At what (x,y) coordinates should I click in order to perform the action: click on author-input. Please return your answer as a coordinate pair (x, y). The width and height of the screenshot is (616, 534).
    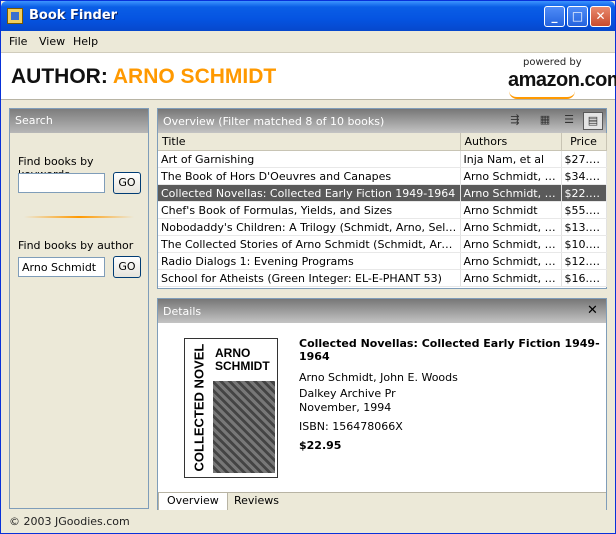
    Looking at the image, I should click on (61, 267).